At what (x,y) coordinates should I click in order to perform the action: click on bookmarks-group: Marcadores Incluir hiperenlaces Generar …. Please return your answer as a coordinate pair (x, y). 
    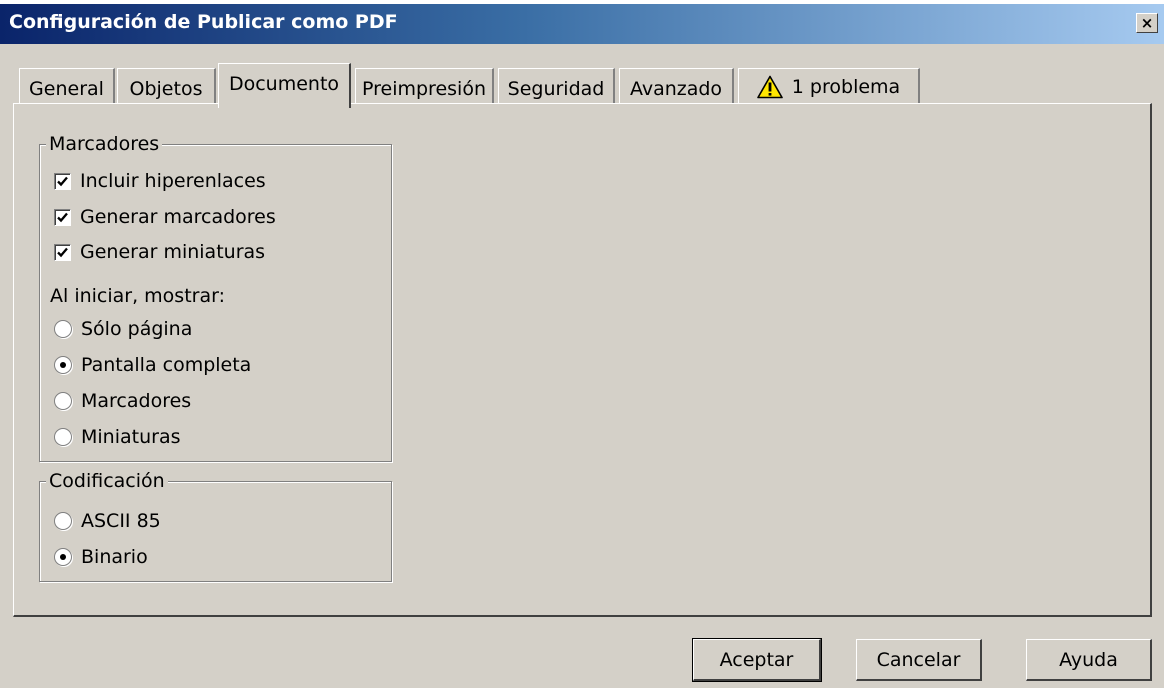
    Looking at the image, I should click on (215, 297).